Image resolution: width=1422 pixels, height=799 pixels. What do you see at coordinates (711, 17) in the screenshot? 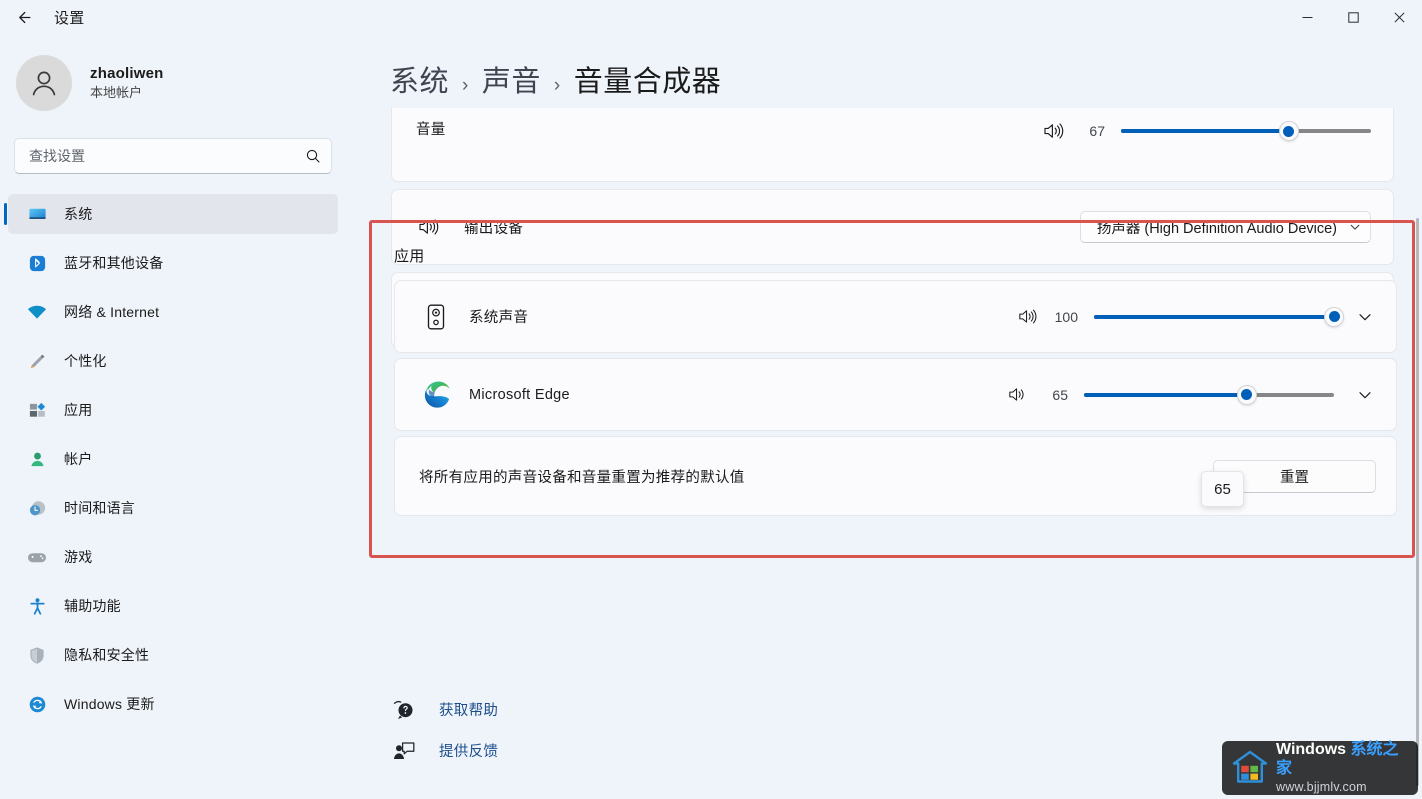
I see `title-bar: 设置` at bounding box center [711, 17].